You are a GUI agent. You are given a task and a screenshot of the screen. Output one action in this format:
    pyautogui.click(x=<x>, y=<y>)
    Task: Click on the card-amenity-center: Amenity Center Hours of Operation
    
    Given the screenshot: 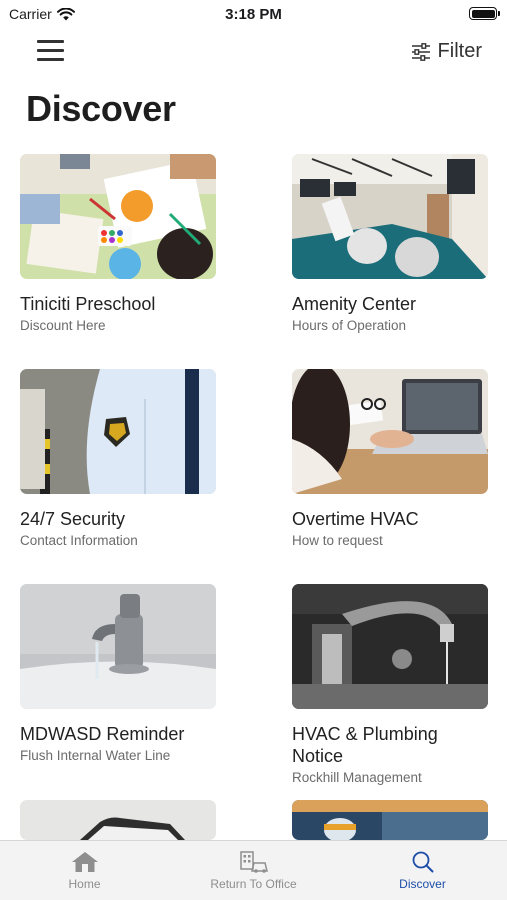 What is the action you would take?
    pyautogui.click(x=390, y=244)
    